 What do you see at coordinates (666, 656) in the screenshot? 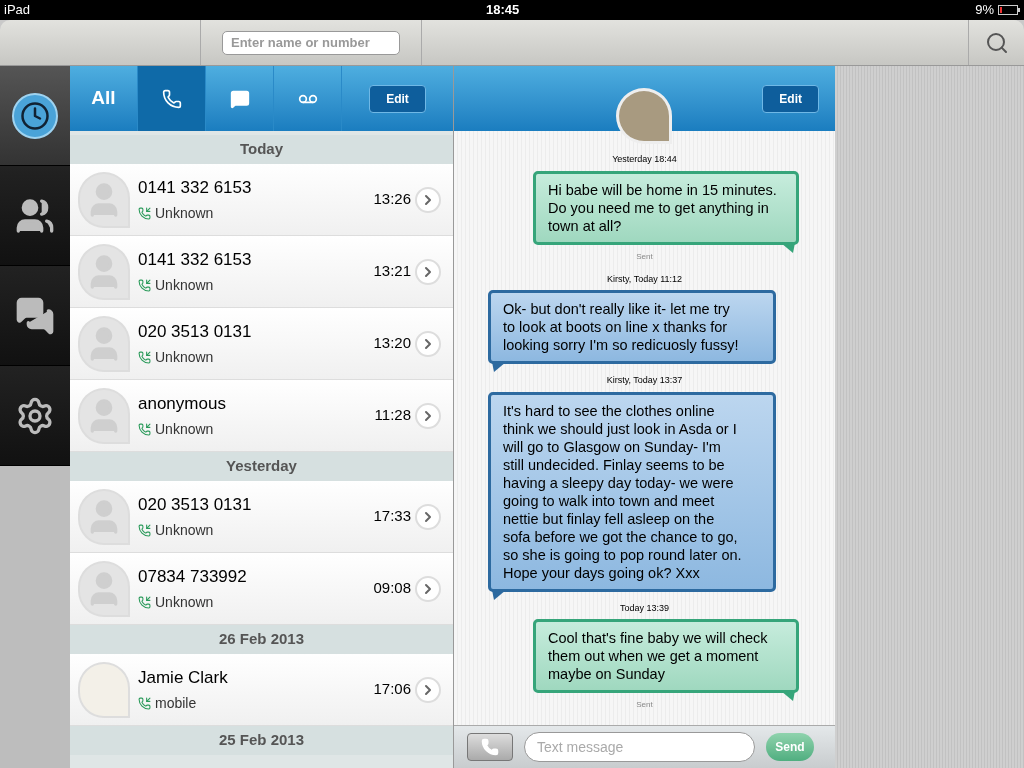
I see `sent-bubble: Cool that's fine baby we will check them out when we get a moment maybe on Sunday` at bounding box center [666, 656].